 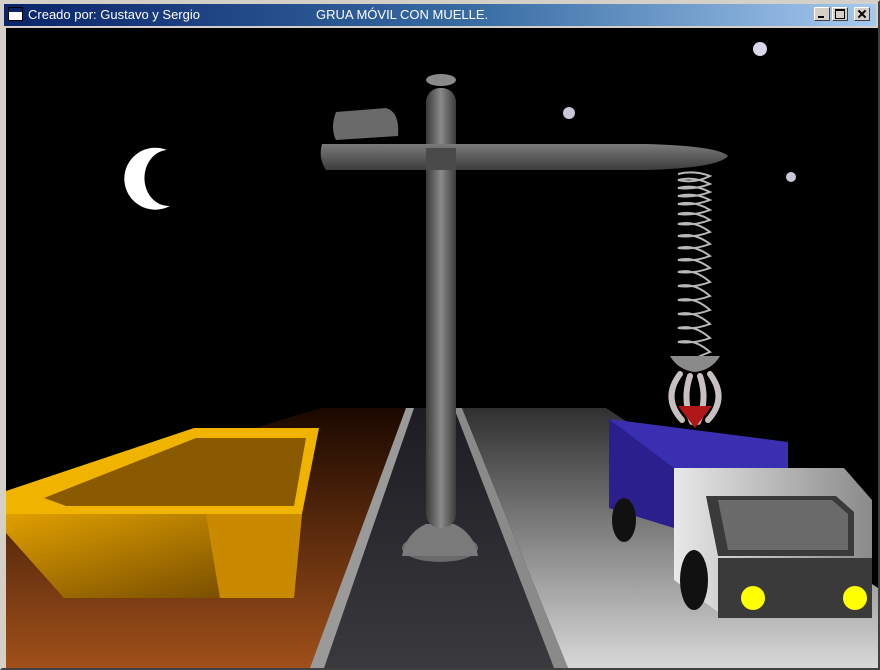 I want to click on headlight-right-icon, so click(x=855, y=598).